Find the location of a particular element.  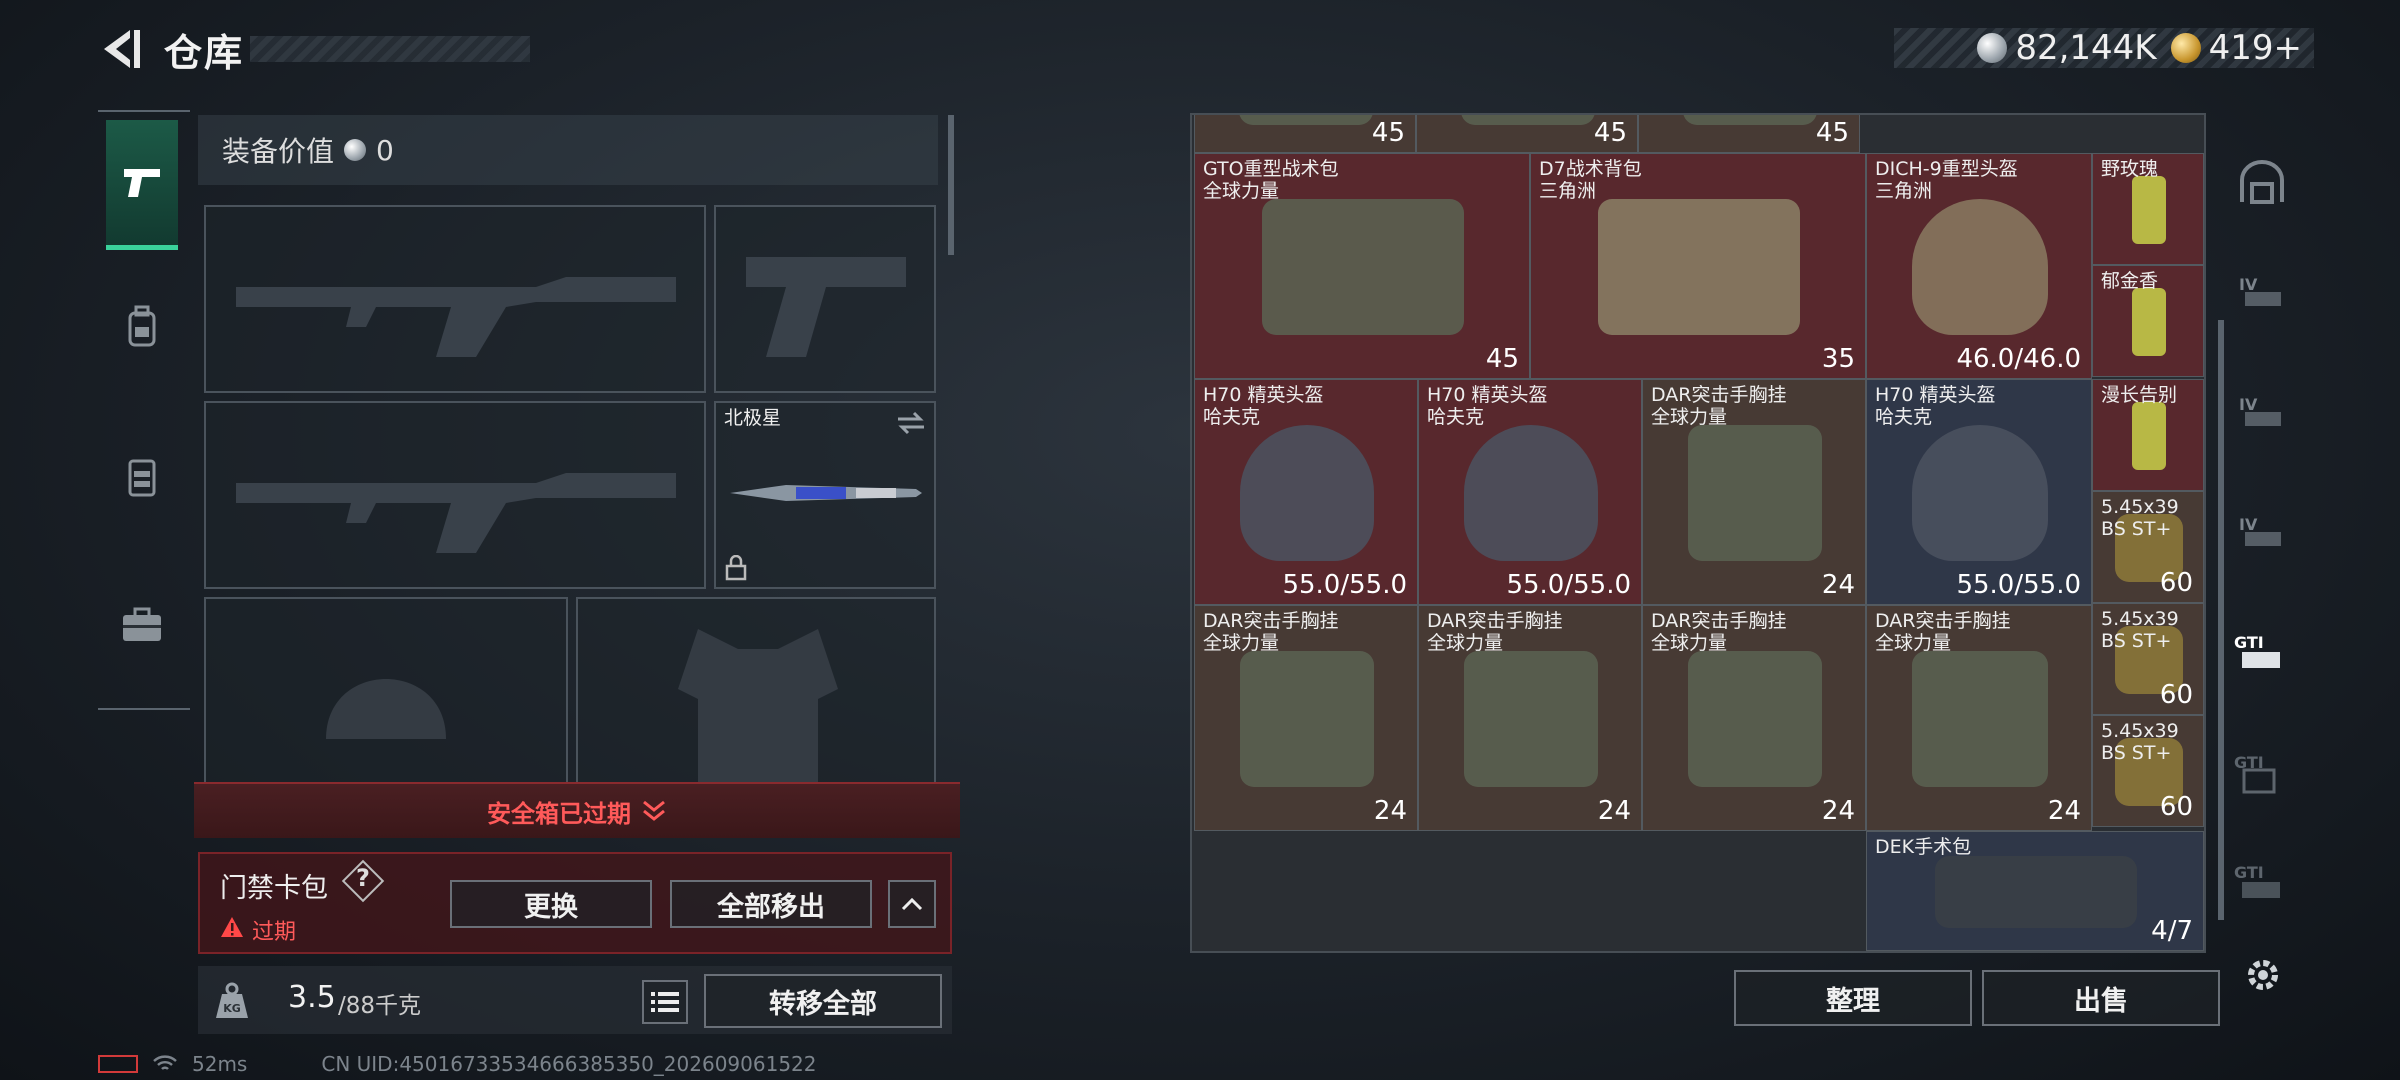

transfer-all-button: 转移全部 is located at coordinates (823, 1001).